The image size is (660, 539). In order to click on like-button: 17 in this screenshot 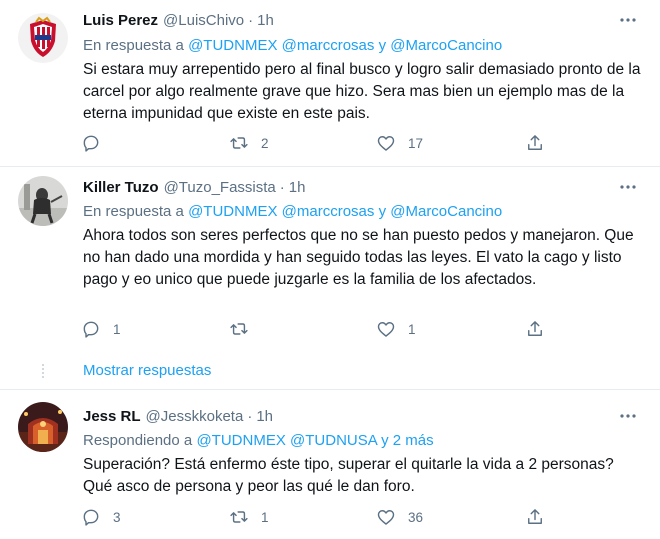, I will do `click(399, 143)`.